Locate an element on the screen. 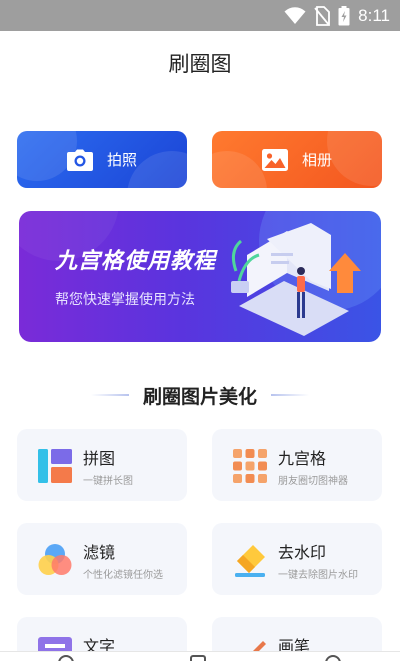  tool-card-watermark: 去水印 一键去除图片水印 is located at coordinates (297, 559).